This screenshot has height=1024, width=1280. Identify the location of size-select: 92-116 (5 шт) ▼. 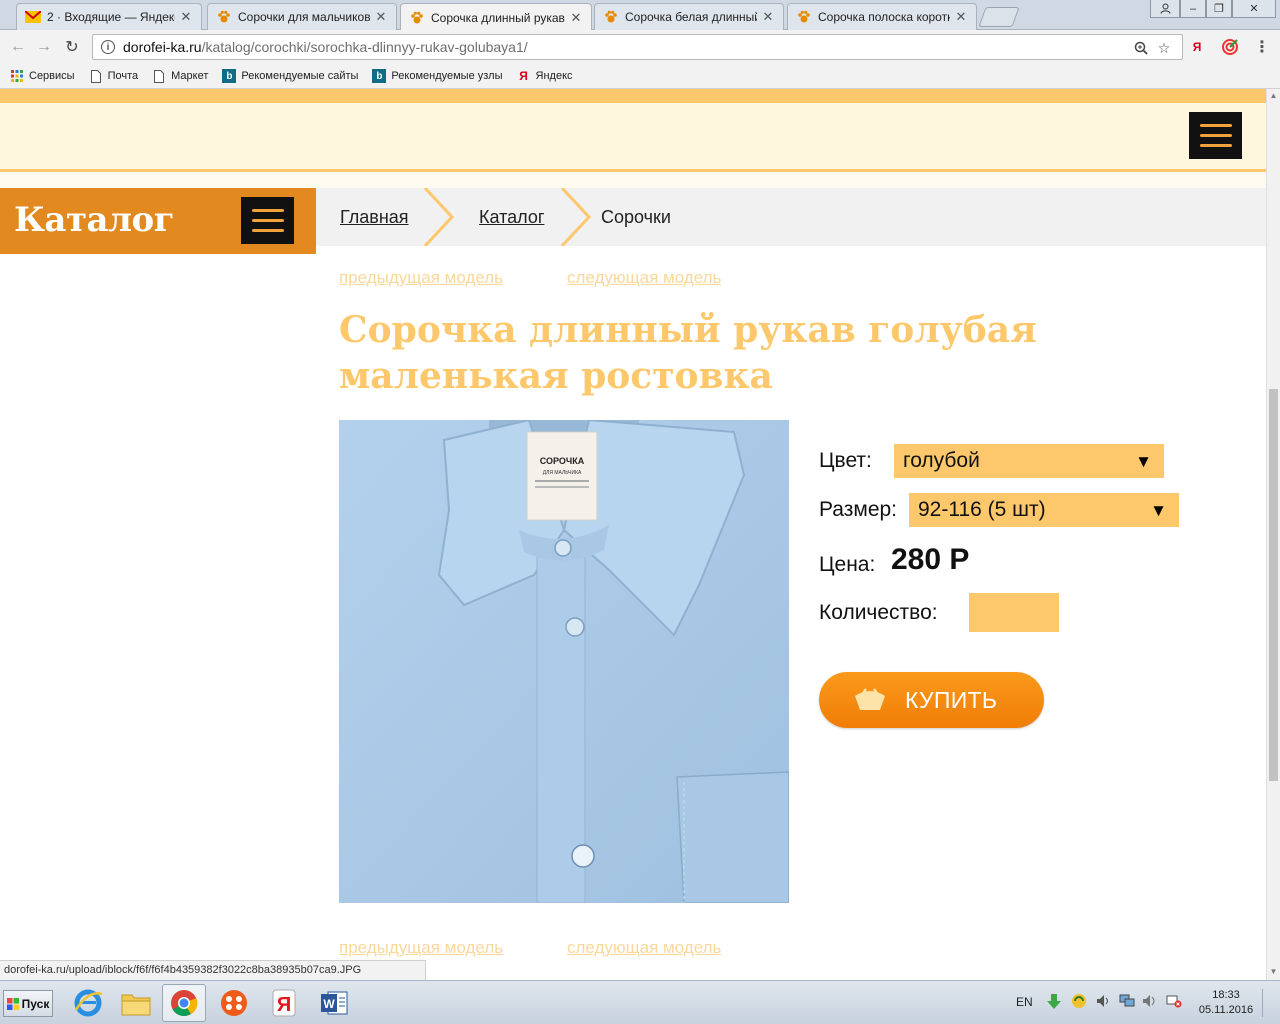
(1044, 510).